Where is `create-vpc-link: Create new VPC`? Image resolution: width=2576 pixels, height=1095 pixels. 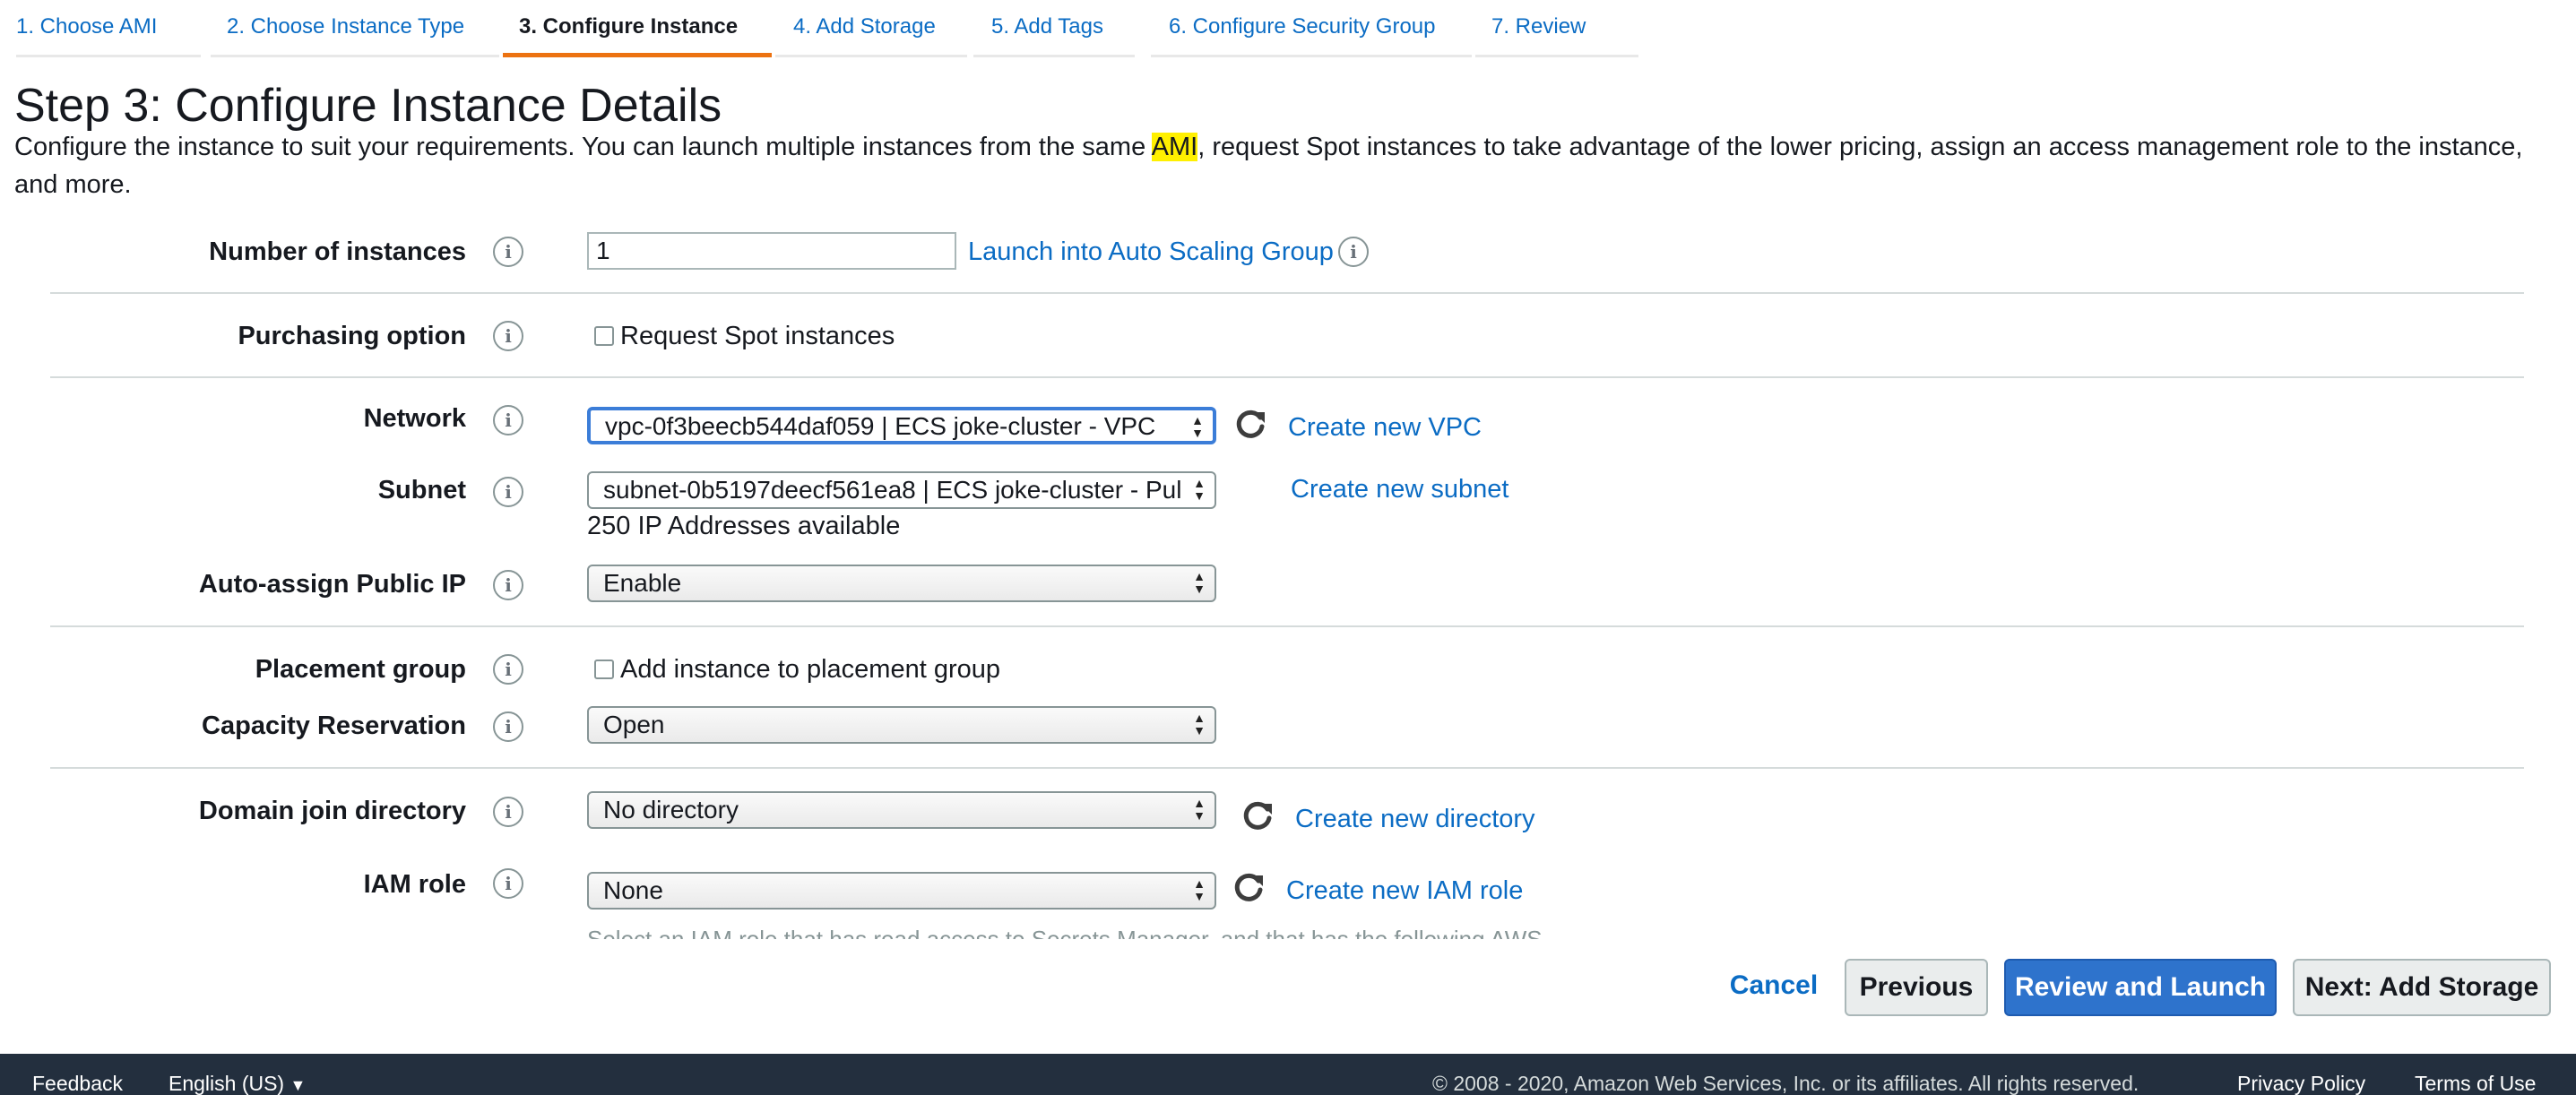 create-vpc-link: Create new VPC is located at coordinates (1385, 428).